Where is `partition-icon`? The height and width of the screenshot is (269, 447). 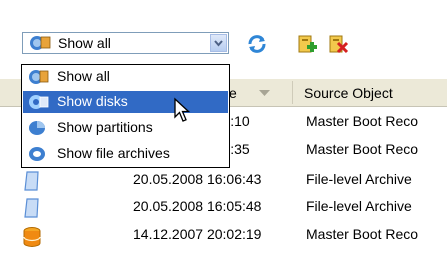
partition-icon is located at coordinates (37, 128).